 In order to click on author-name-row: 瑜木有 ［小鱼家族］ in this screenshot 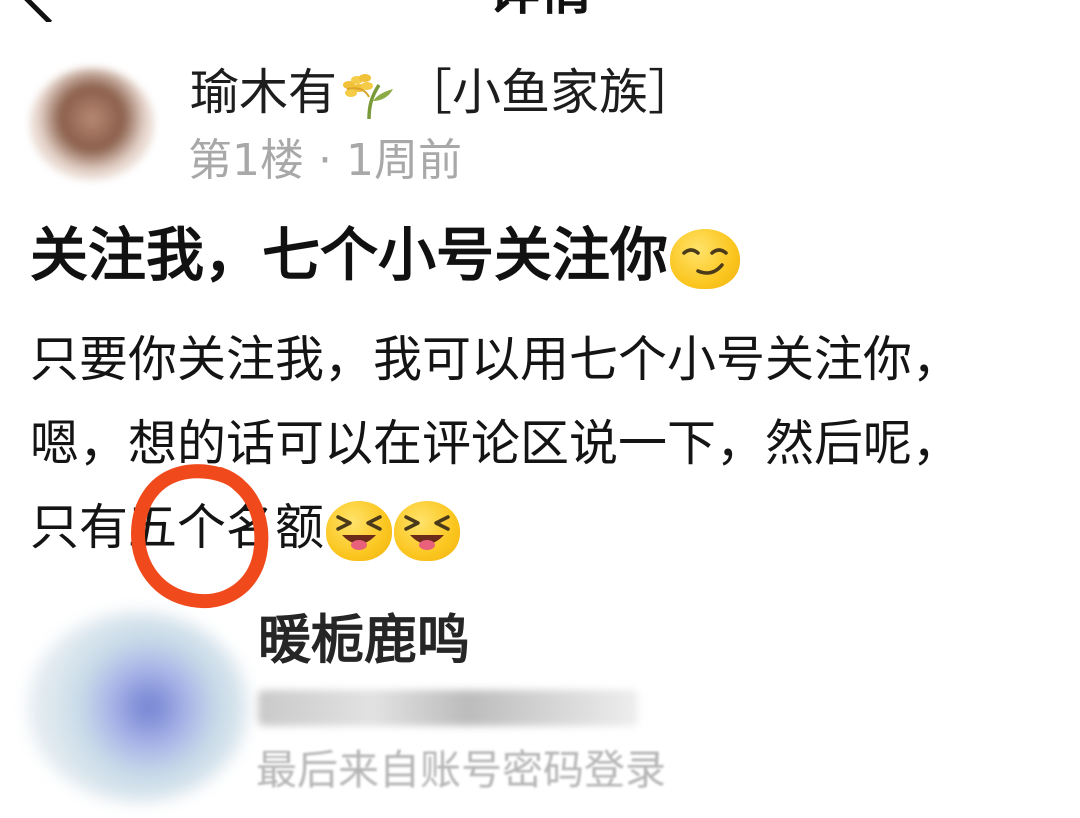, I will do `click(443, 93)`.